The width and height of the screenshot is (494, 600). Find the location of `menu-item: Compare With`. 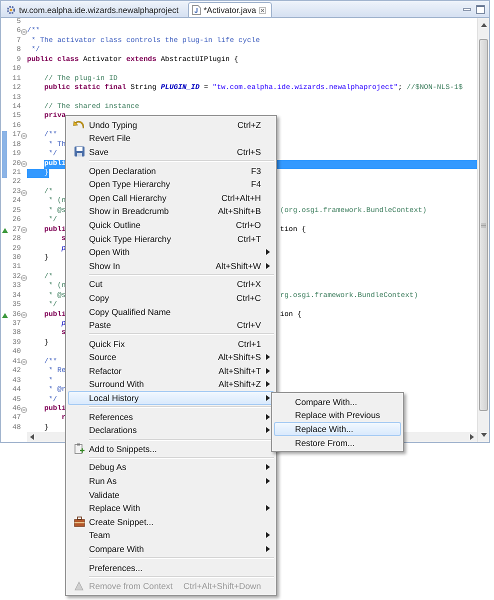

menu-item: Compare With is located at coordinates (171, 549).